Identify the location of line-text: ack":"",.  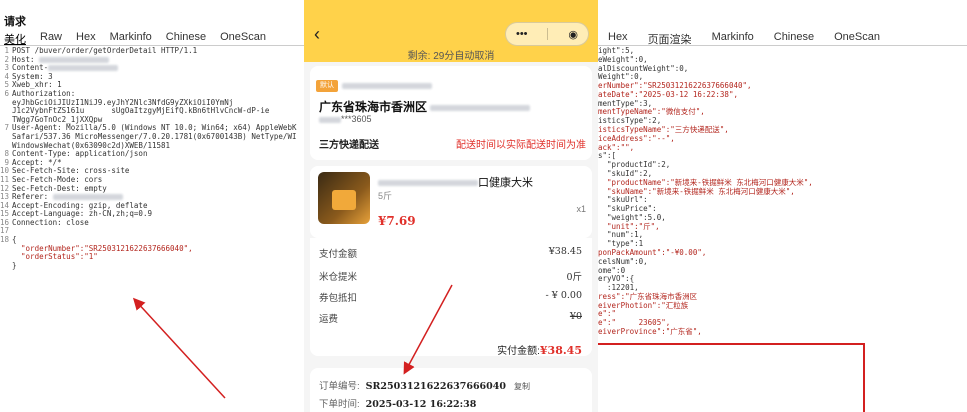
(616, 147).